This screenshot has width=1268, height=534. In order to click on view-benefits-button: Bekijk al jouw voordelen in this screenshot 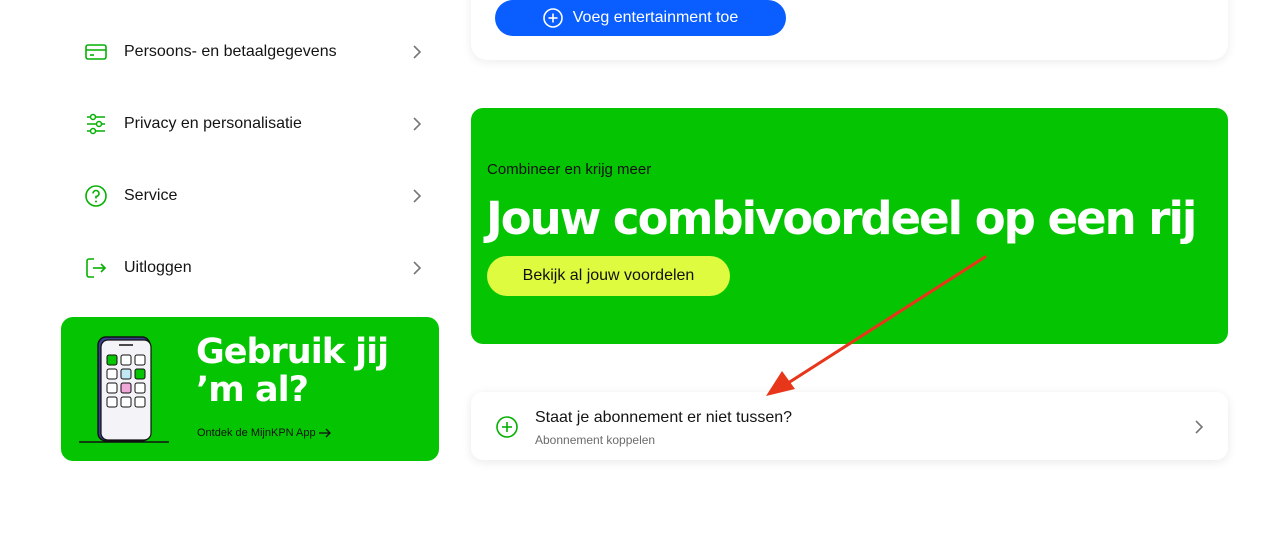, I will do `click(608, 276)`.